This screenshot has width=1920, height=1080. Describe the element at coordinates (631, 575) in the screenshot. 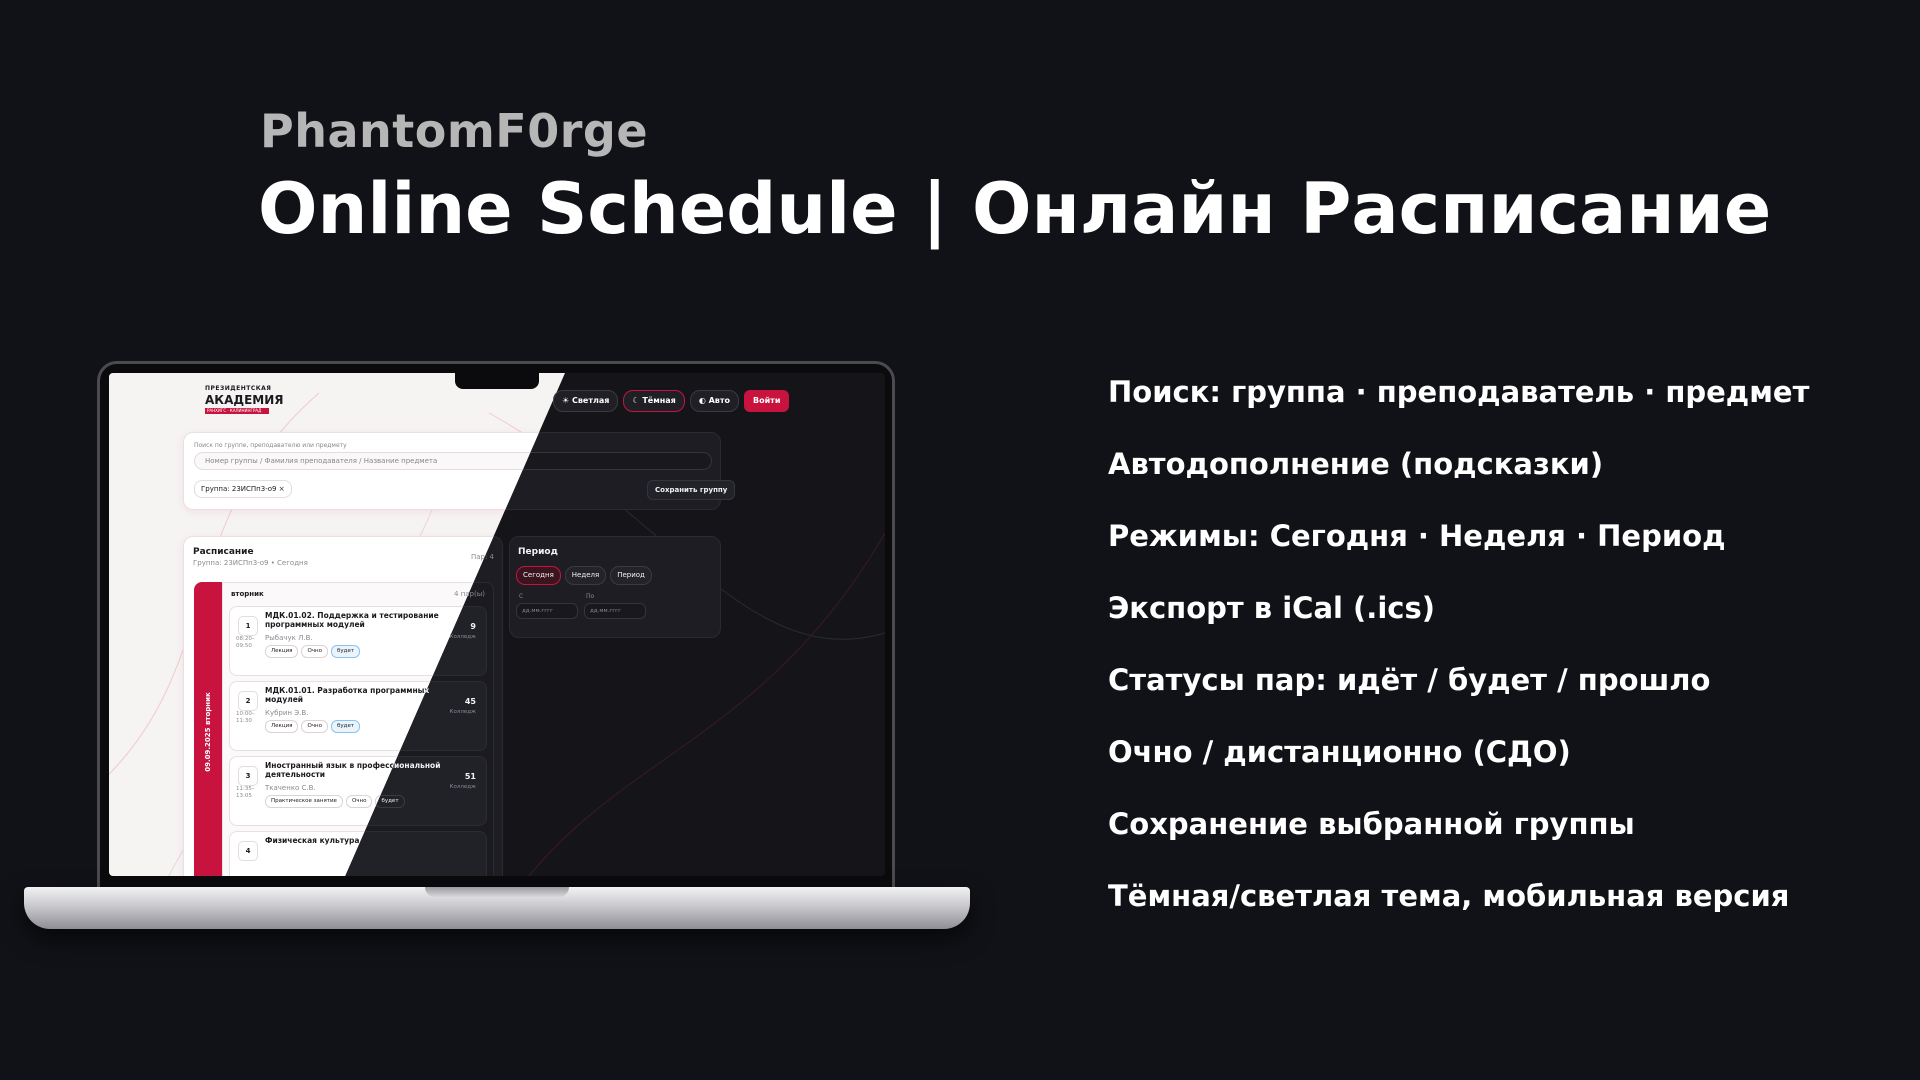

I see `mode-period-button: Период` at that location.